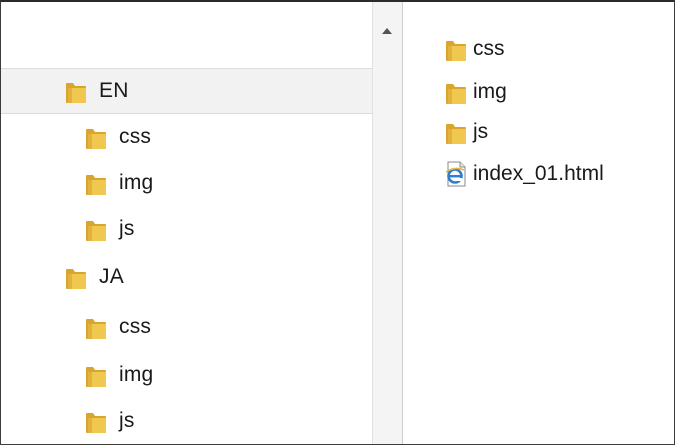  I want to click on tree-item-ja-img: img, so click(119, 375).